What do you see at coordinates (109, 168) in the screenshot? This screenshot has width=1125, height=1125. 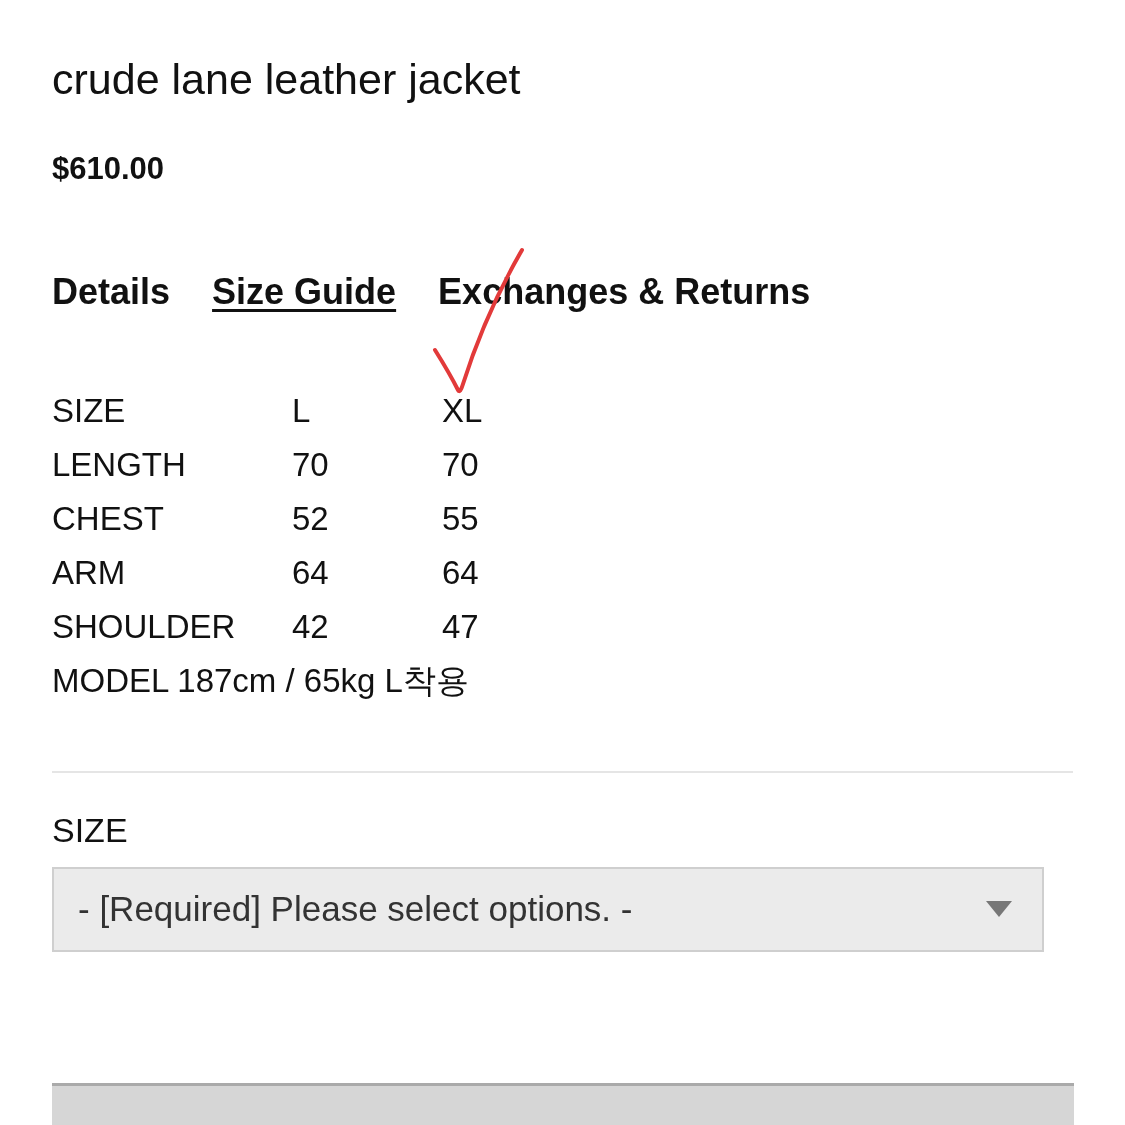 I see `price: $610.00` at bounding box center [109, 168].